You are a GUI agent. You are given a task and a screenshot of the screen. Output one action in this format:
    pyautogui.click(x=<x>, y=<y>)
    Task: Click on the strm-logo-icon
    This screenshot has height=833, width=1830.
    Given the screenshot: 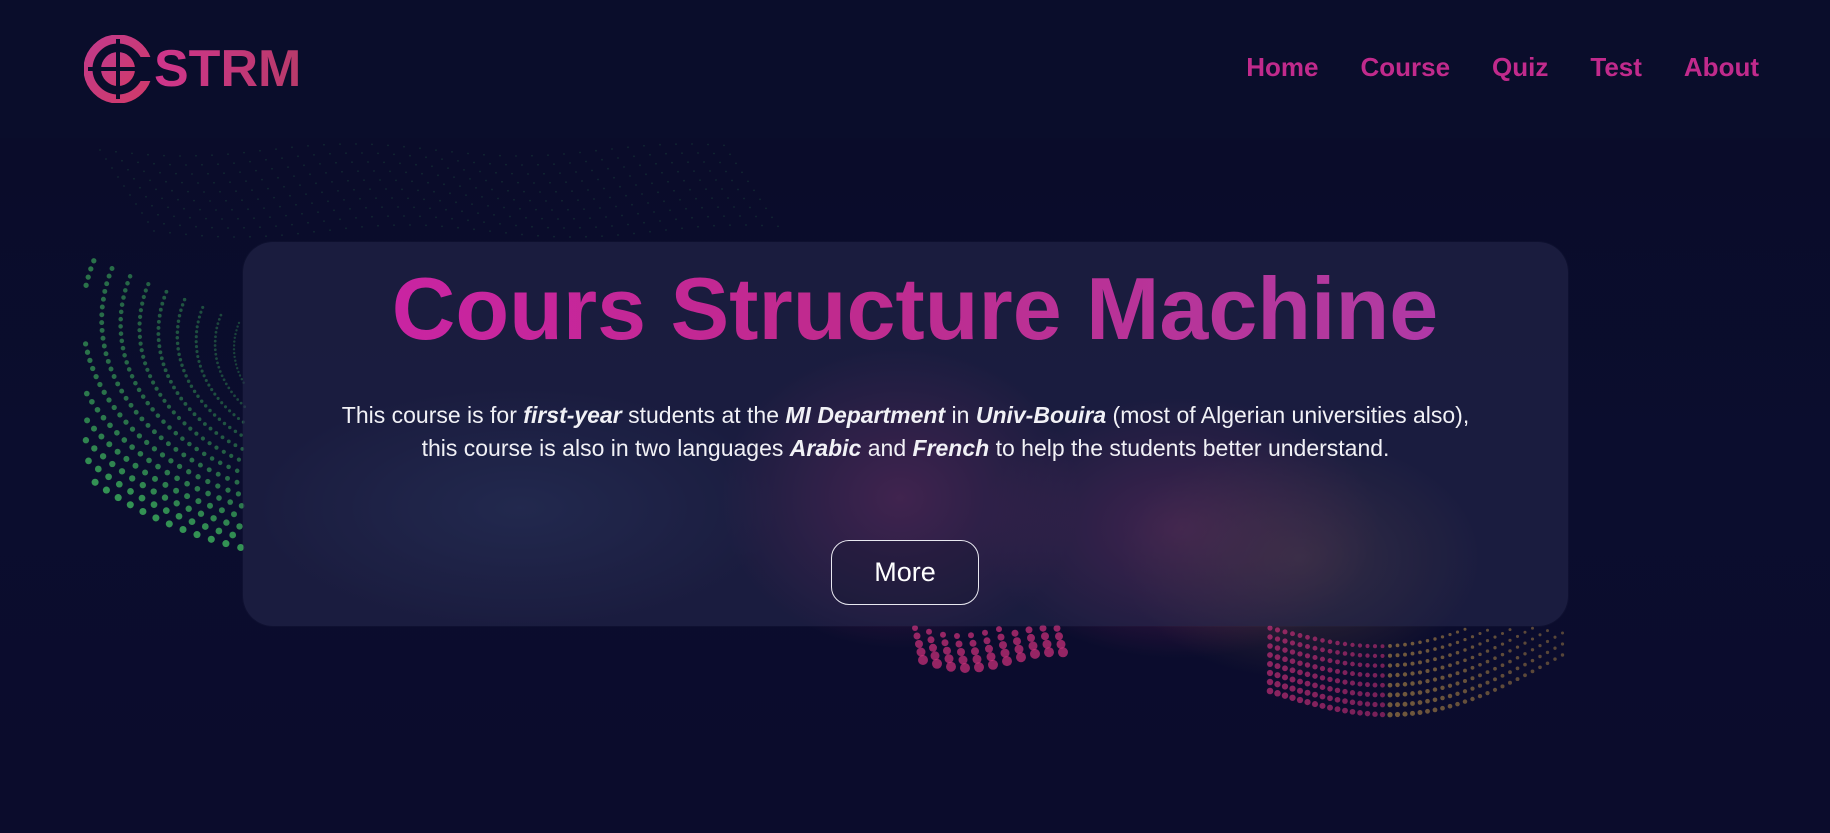 What is the action you would take?
    pyautogui.click(x=118, y=69)
    